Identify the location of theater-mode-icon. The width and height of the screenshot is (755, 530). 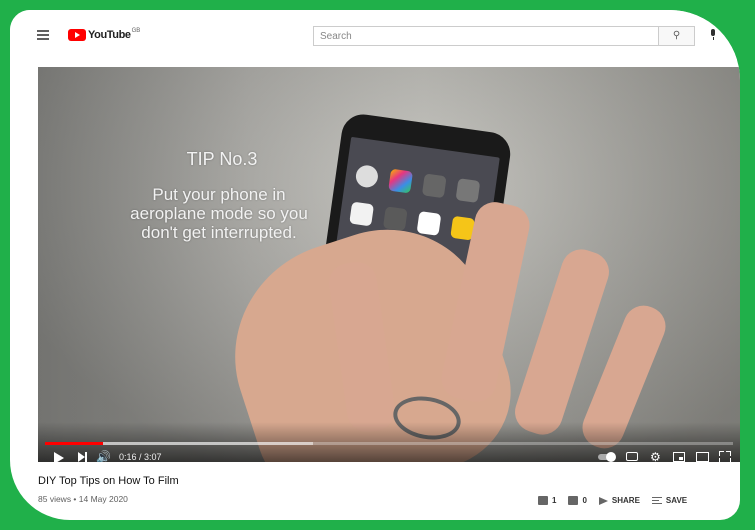
(702, 457).